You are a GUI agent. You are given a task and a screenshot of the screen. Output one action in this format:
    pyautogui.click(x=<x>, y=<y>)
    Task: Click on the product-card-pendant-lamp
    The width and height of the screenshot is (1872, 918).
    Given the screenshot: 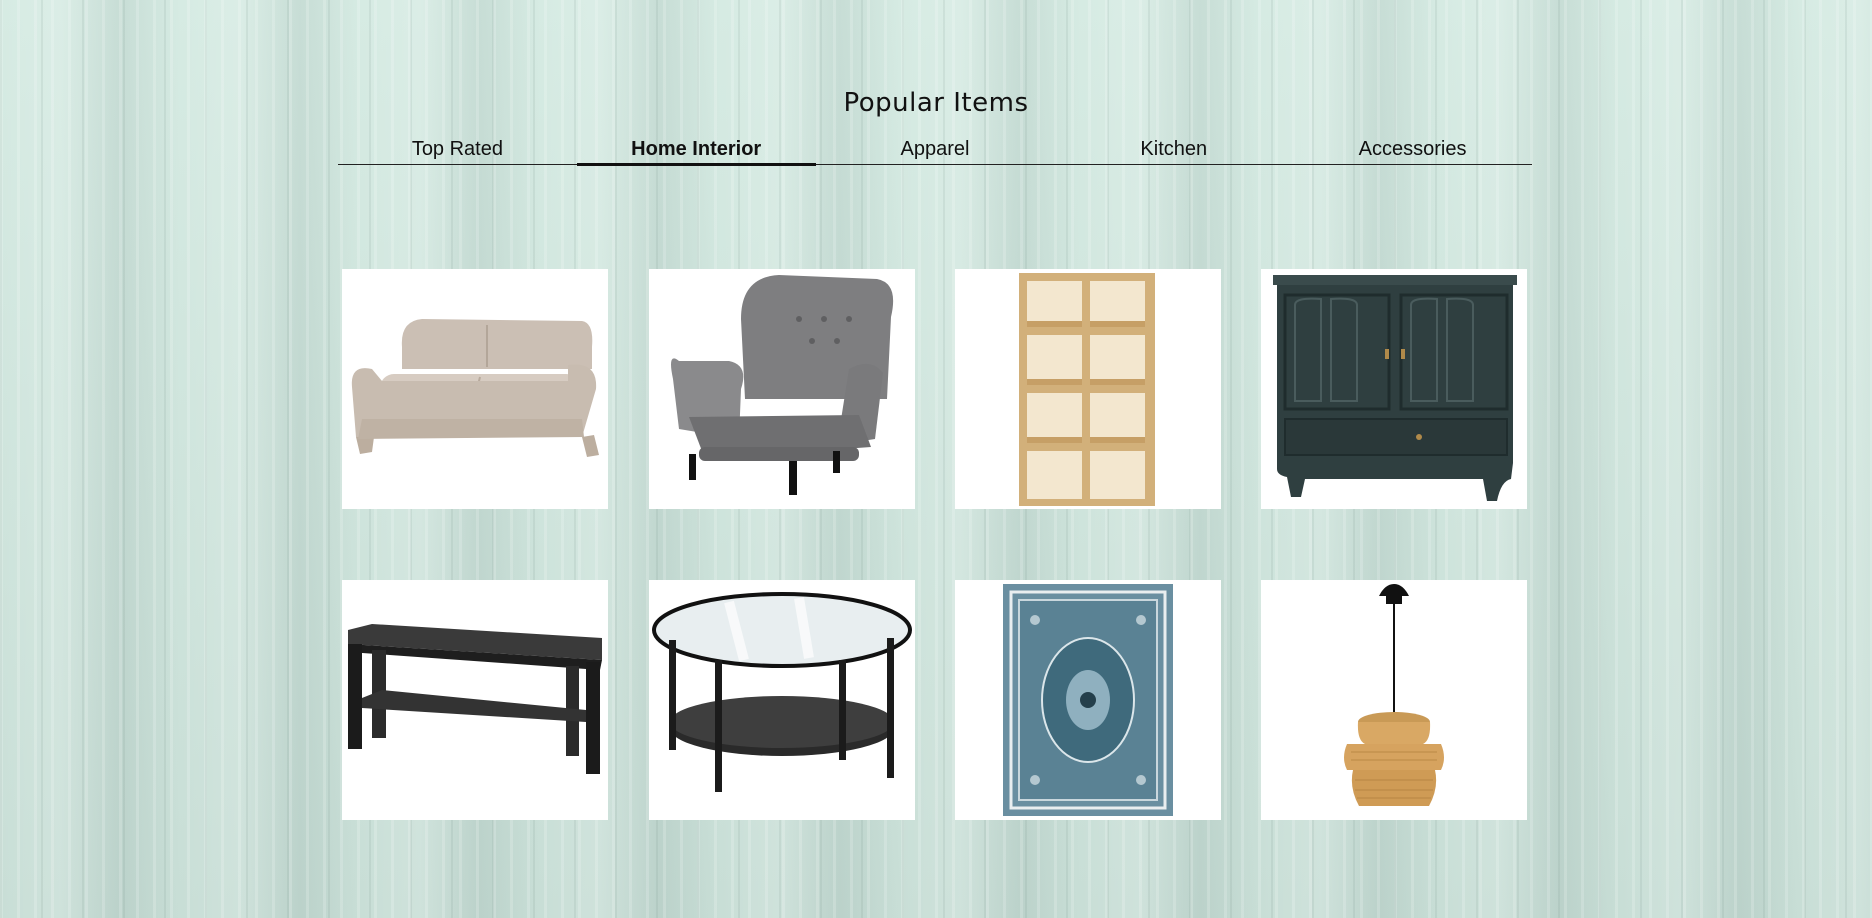 What is the action you would take?
    pyautogui.click(x=1394, y=700)
    